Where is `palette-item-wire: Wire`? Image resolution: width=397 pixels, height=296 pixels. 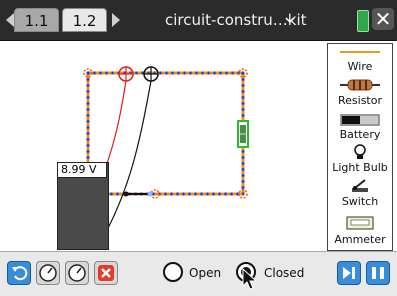
palette-item-wire: Wire is located at coordinates (360, 62).